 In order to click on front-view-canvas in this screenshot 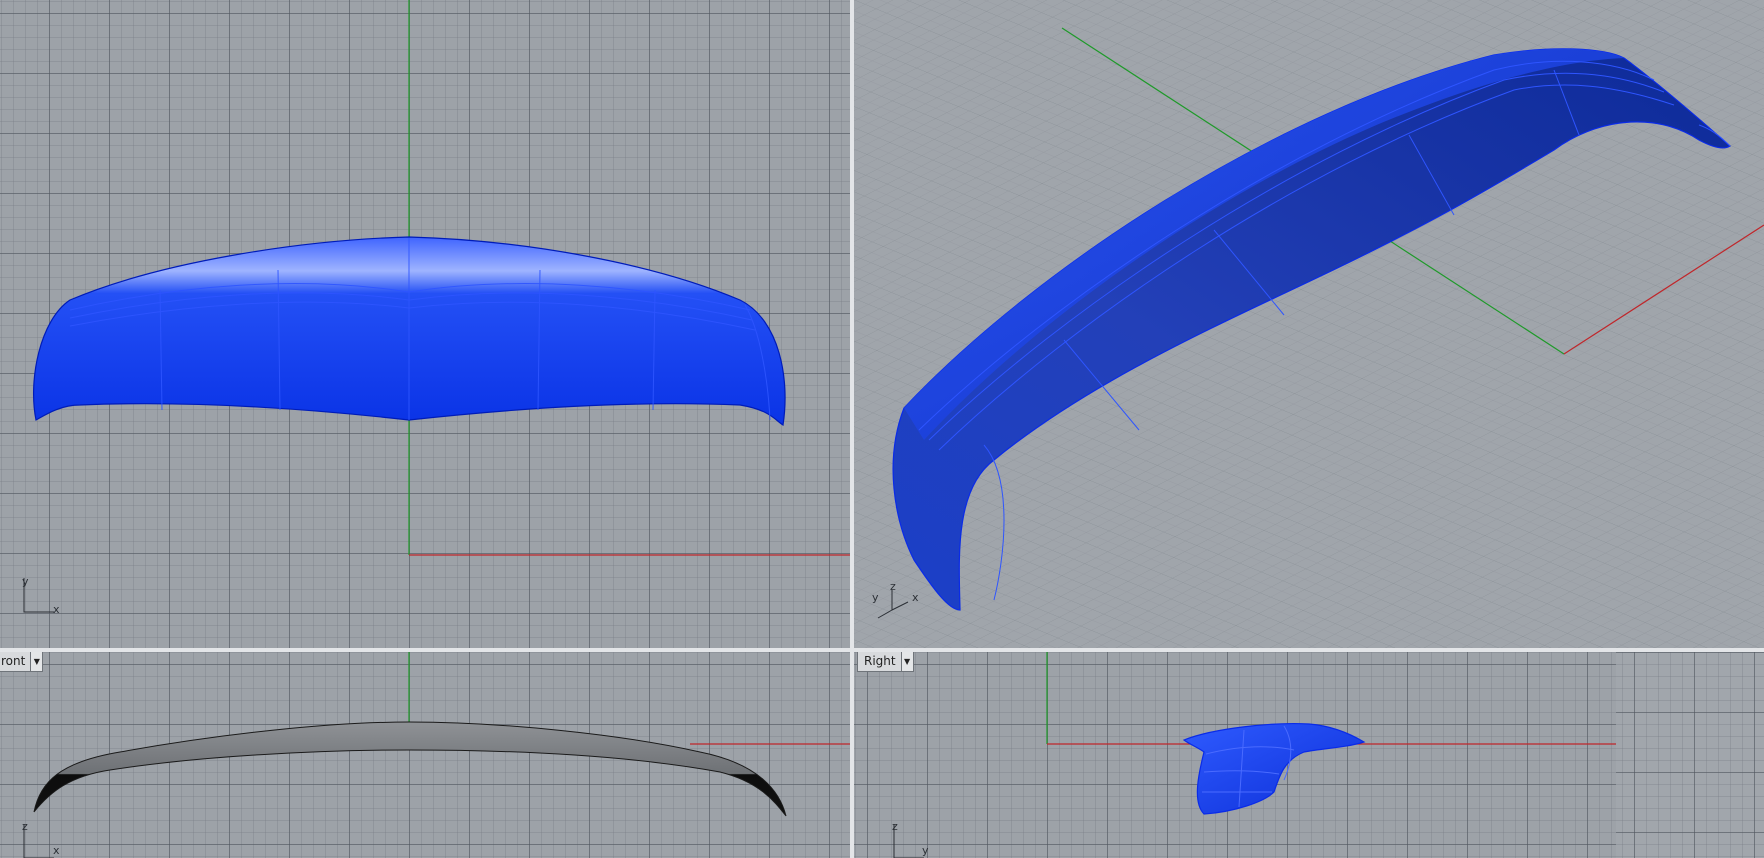, I will do `click(441, 734)`.